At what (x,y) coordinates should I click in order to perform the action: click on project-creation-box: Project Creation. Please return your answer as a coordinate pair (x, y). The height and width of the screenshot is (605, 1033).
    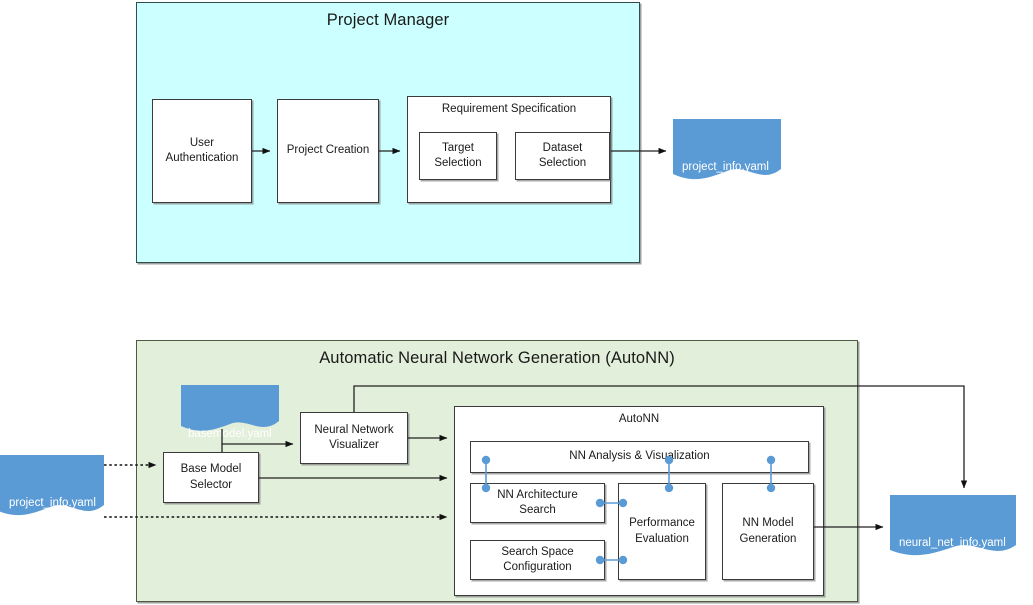
    Looking at the image, I should click on (328, 151).